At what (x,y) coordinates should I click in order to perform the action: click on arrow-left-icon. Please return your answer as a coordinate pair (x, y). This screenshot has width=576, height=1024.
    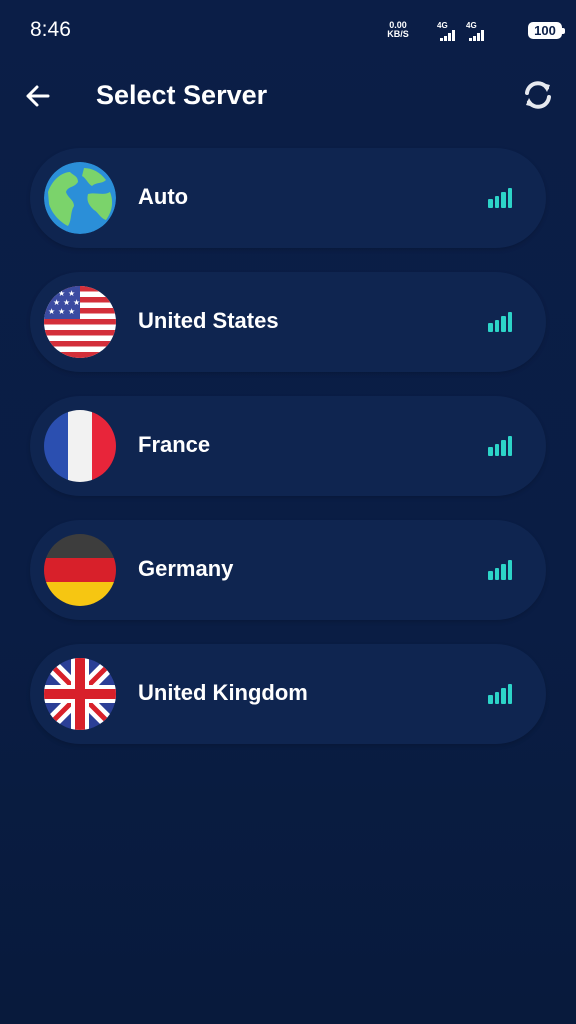
    Looking at the image, I should click on (38, 96).